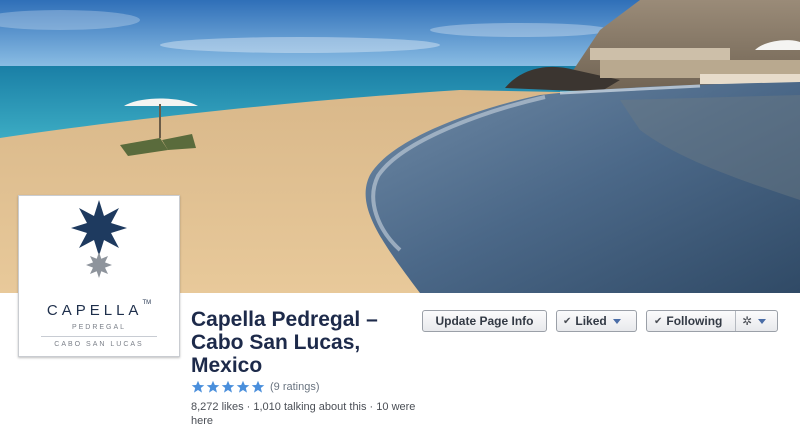 This screenshot has width=800, height=446. What do you see at coordinates (591, 321) in the screenshot?
I see `liked-label: Liked` at bounding box center [591, 321].